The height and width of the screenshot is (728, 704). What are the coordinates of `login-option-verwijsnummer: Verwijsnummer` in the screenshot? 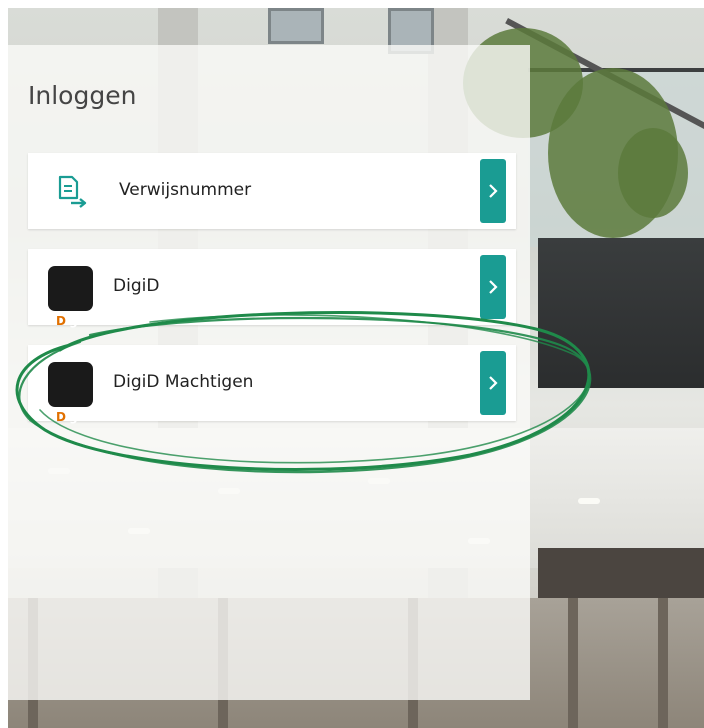 It's located at (272, 191).